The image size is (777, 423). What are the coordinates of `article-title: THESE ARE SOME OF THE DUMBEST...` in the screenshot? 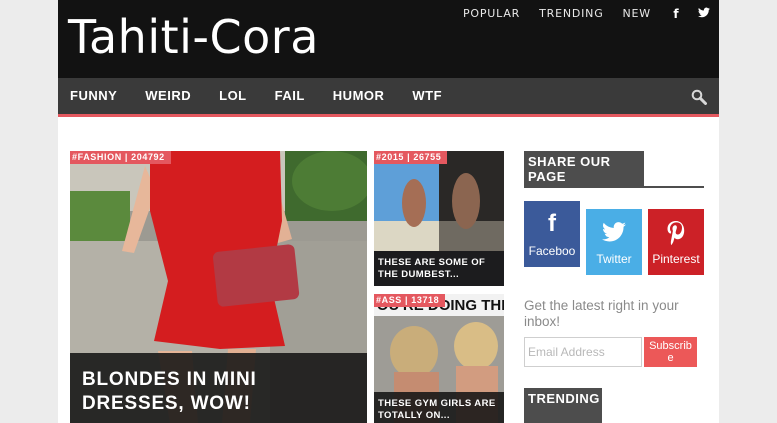 It's located at (439, 268).